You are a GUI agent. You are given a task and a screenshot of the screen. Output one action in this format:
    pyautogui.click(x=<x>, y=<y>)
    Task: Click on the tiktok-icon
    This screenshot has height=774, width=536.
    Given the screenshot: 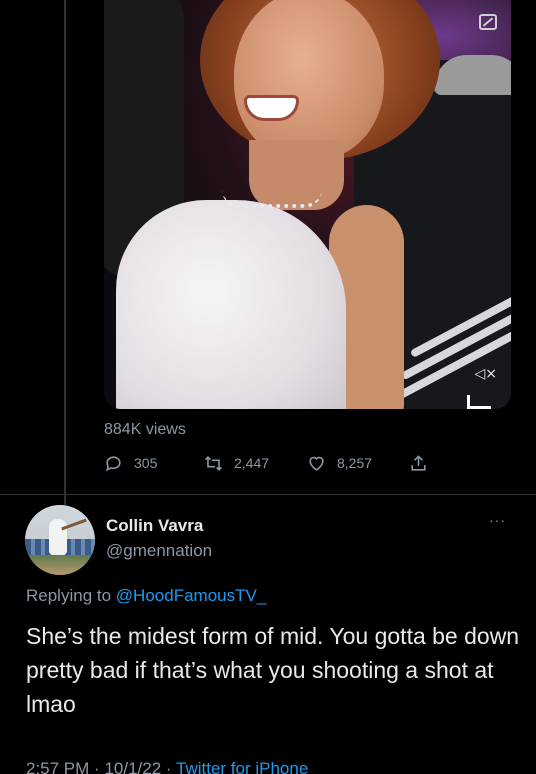 What is the action you would take?
    pyautogui.click(x=479, y=402)
    